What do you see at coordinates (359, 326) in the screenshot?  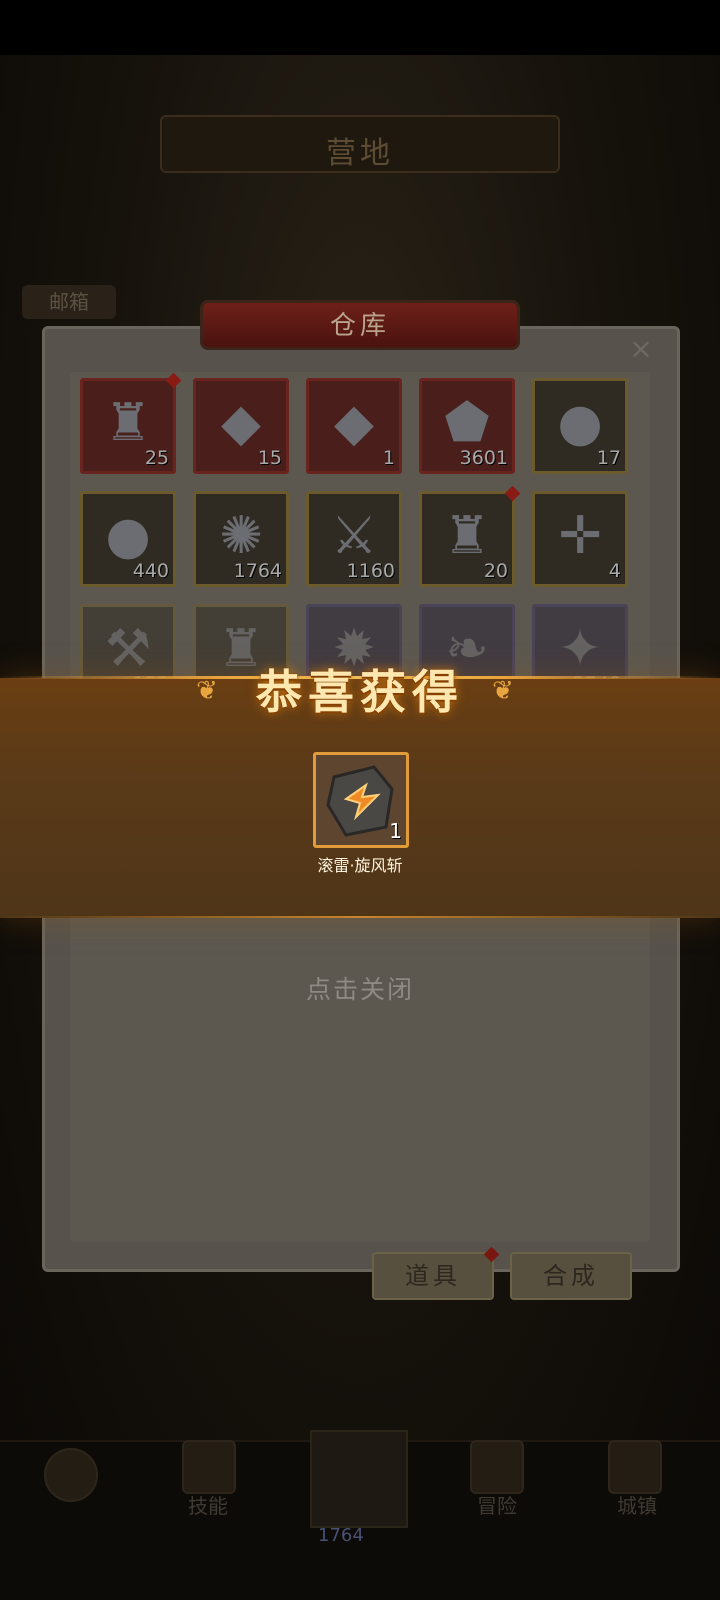 I see `warehouse-title: 仓库` at bounding box center [359, 326].